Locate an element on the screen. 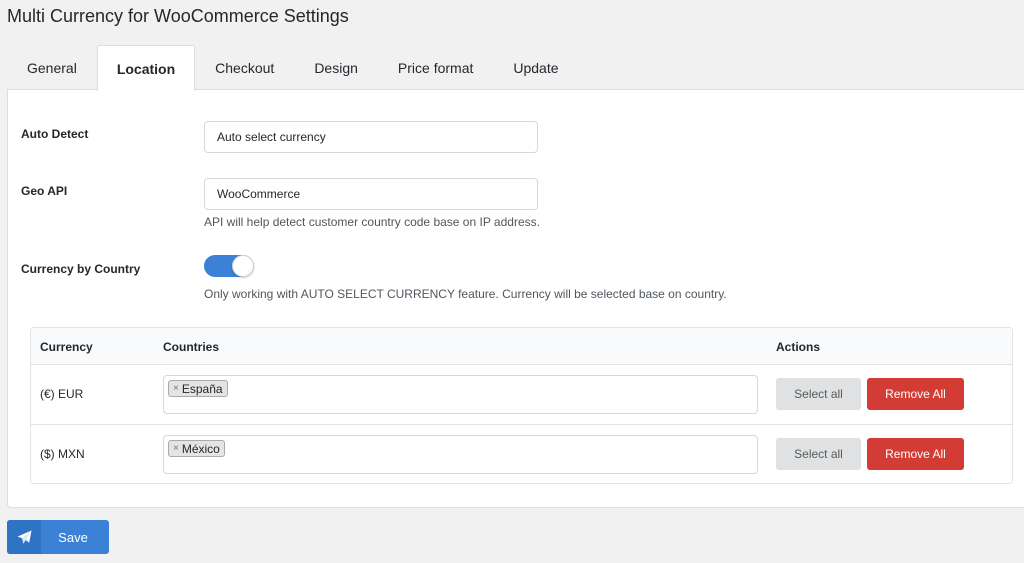 The height and width of the screenshot is (563, 1024). country-chip-label: México is located at coordinates (200, 448).